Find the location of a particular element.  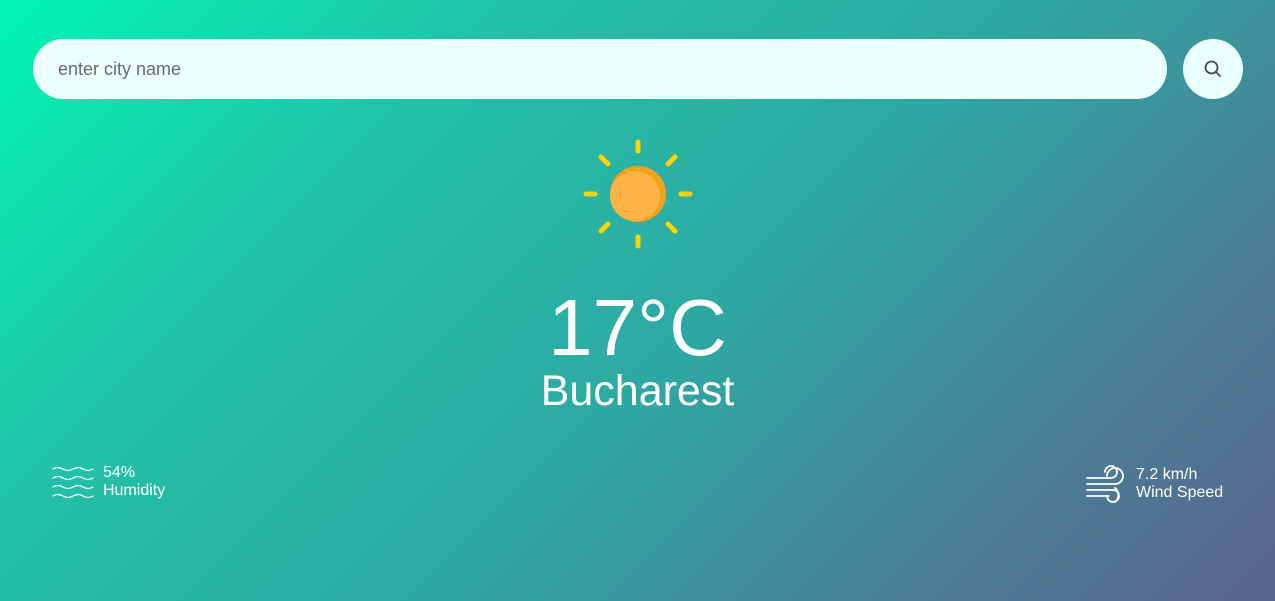

wind-label: Wind Speed is located at coordinates (1180, 492).